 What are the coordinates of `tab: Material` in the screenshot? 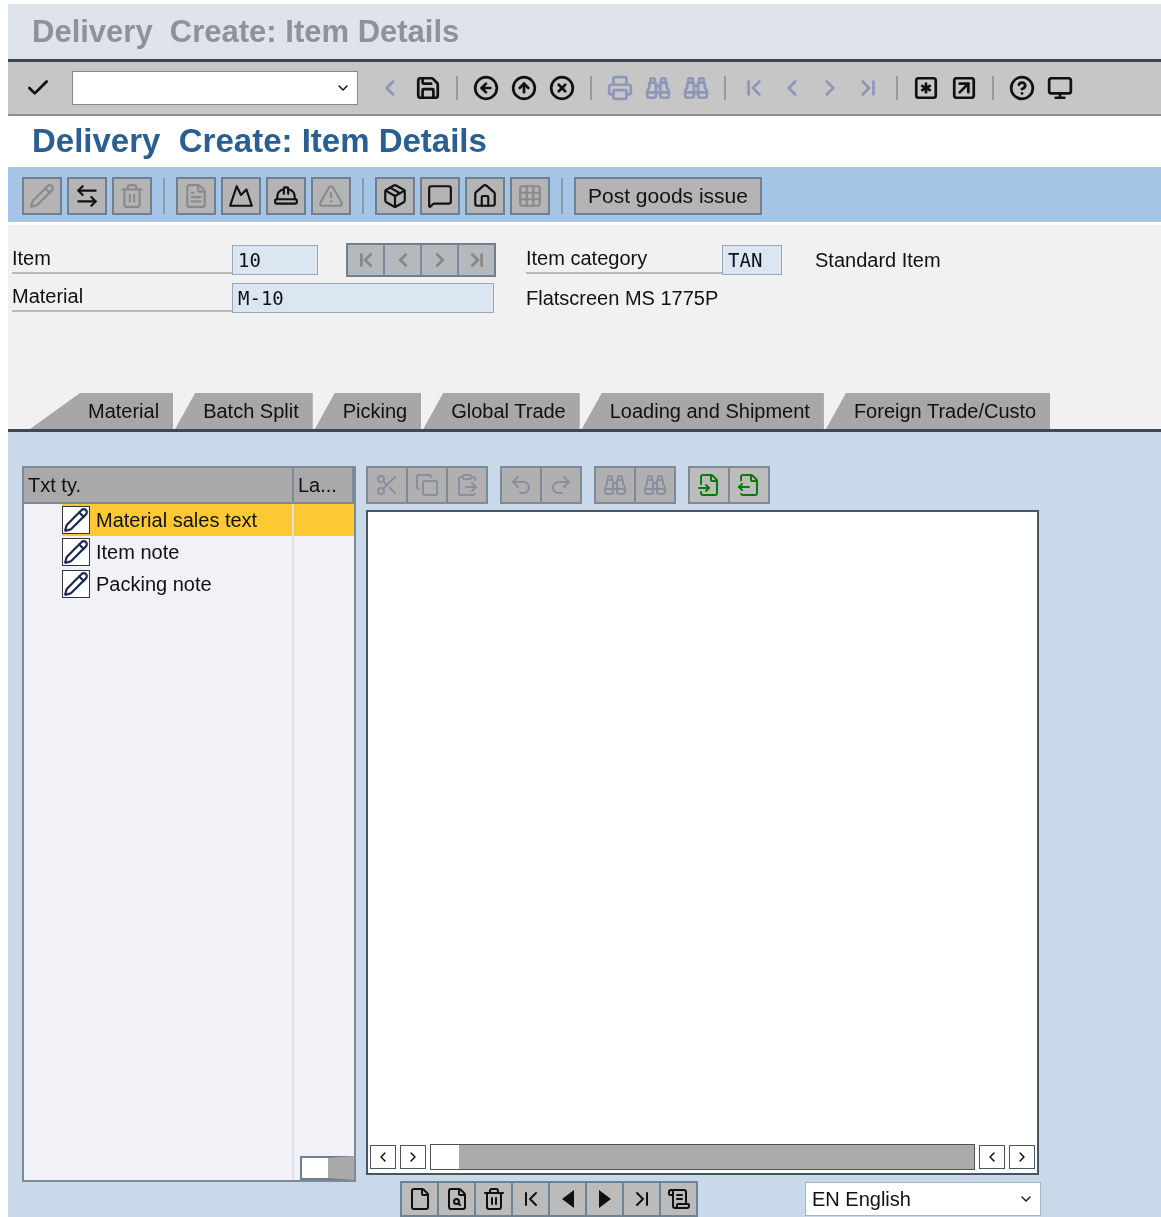 It's located at (102, 411).